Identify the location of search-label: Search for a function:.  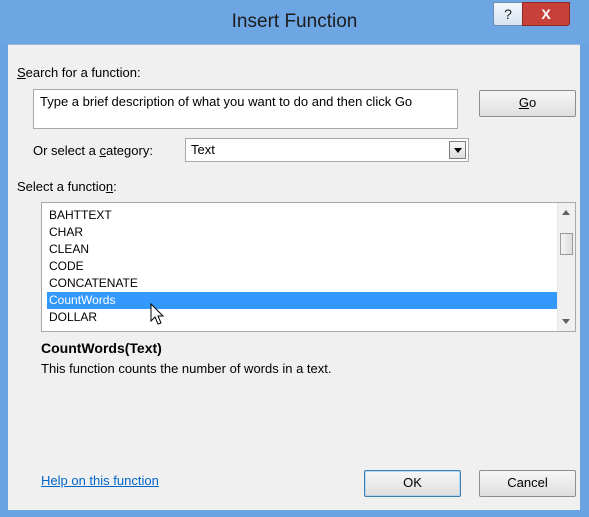
(79, 72).